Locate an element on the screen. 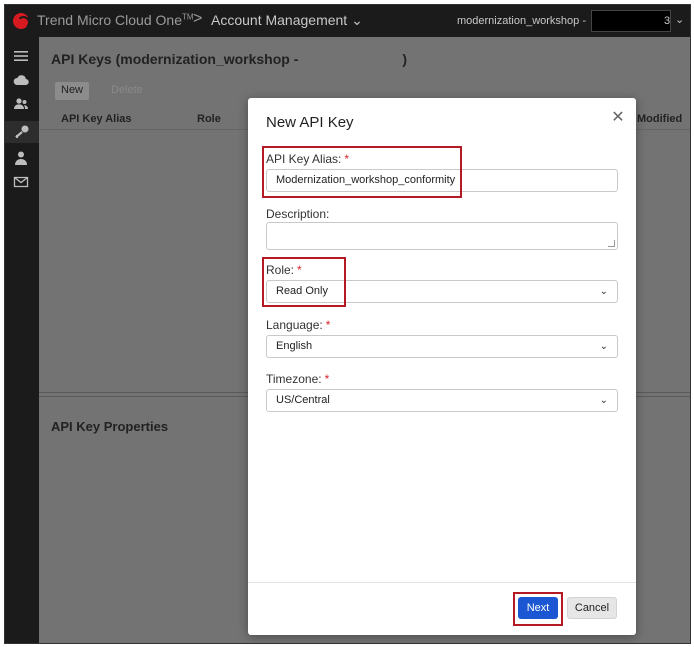 The width and height of the screenshot is (694, 647). api-key-alias-input: Modernization_workshop_conformity is located at coordinates (442, 180).